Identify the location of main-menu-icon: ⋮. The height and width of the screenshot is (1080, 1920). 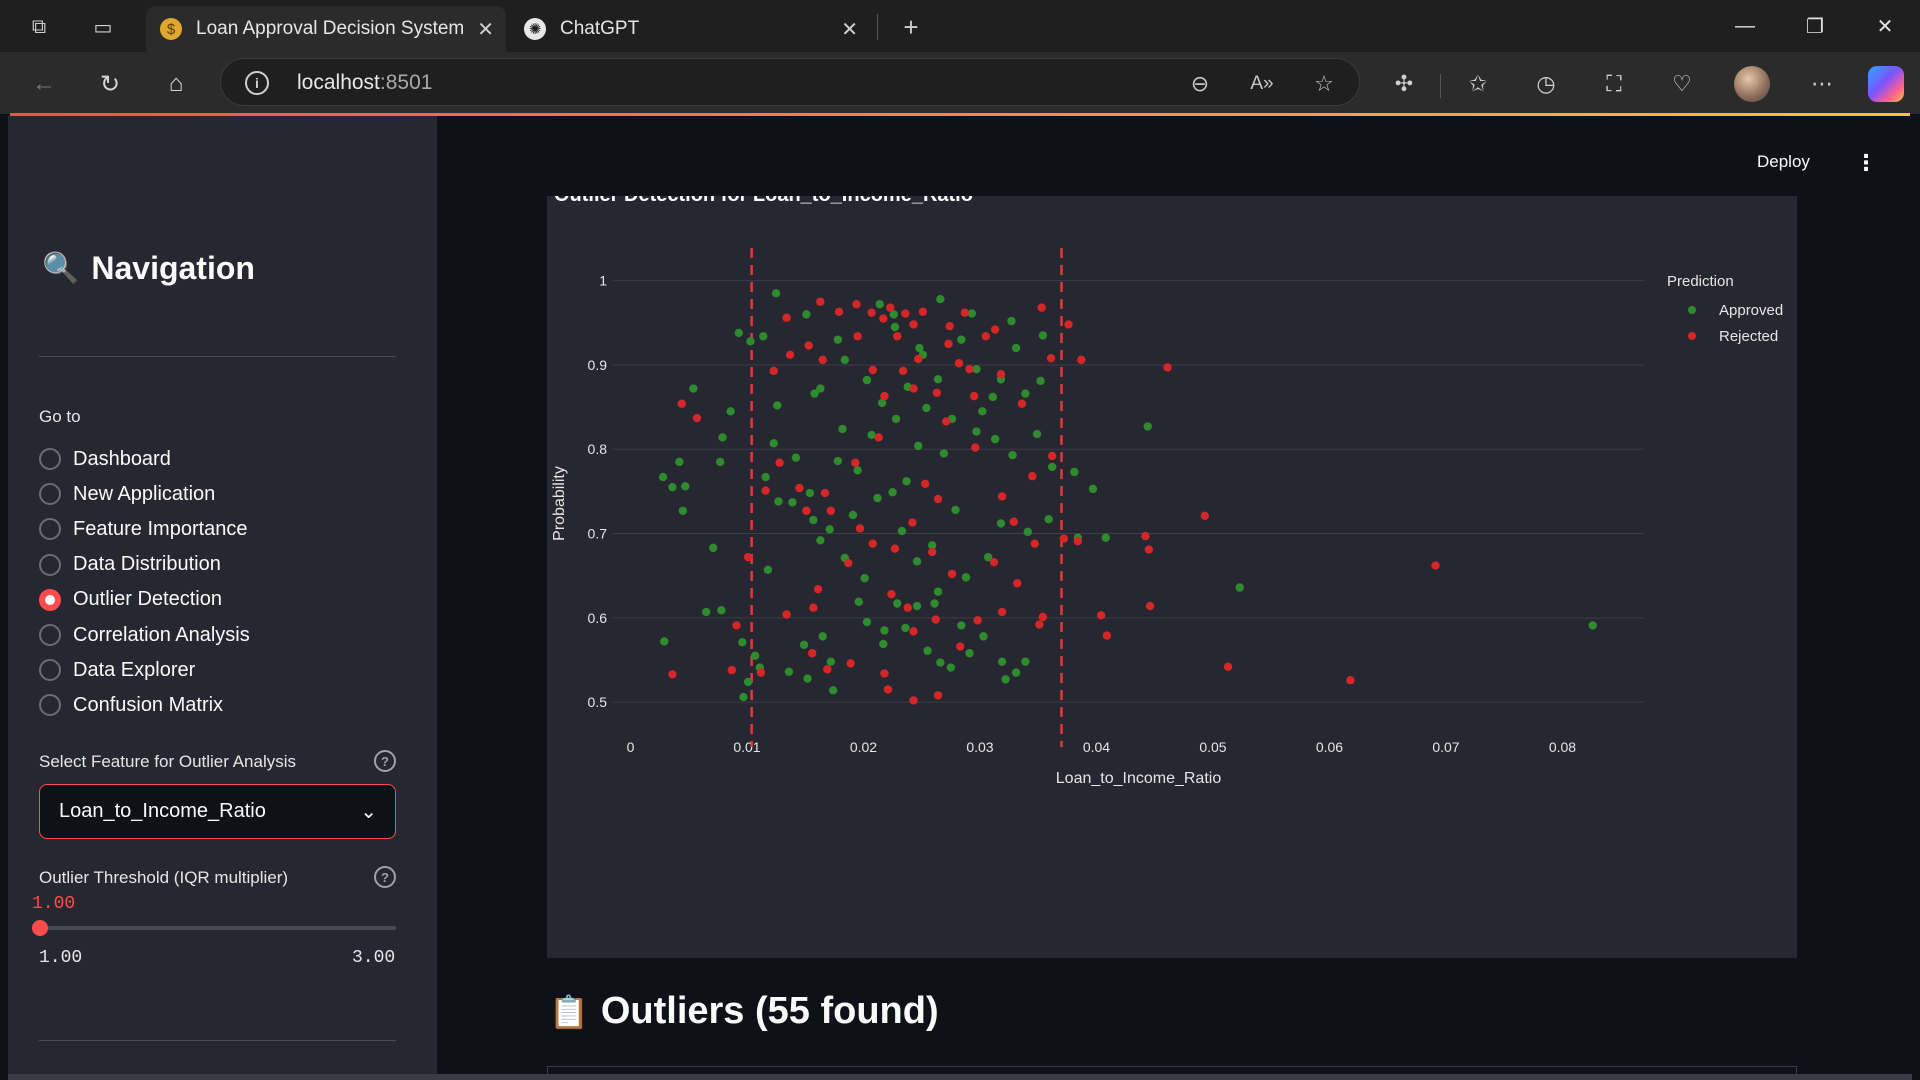
(1866, 163).